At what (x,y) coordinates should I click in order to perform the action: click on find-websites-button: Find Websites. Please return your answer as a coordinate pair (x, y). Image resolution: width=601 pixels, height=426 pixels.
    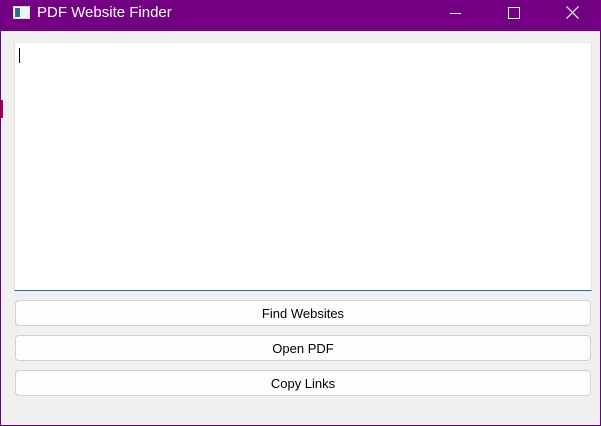
    Looking at the image, I should click on (303, 313).